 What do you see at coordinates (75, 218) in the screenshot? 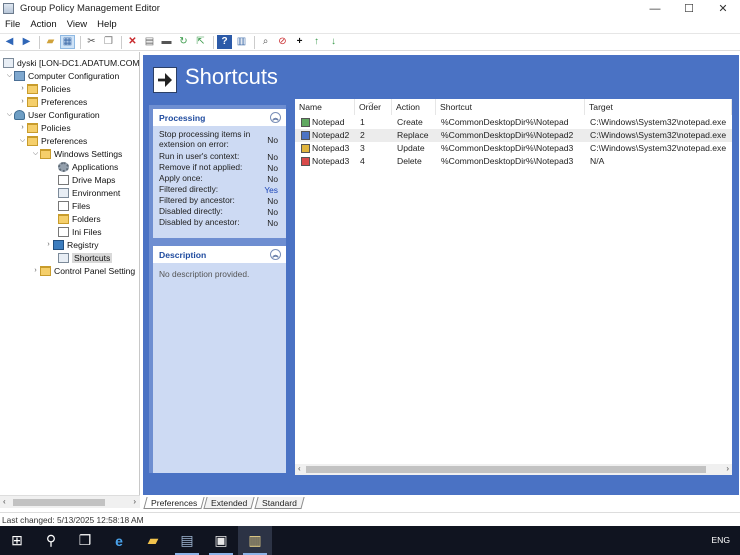
I see `tree-folders: Folders` at bounding box center [75, 218].